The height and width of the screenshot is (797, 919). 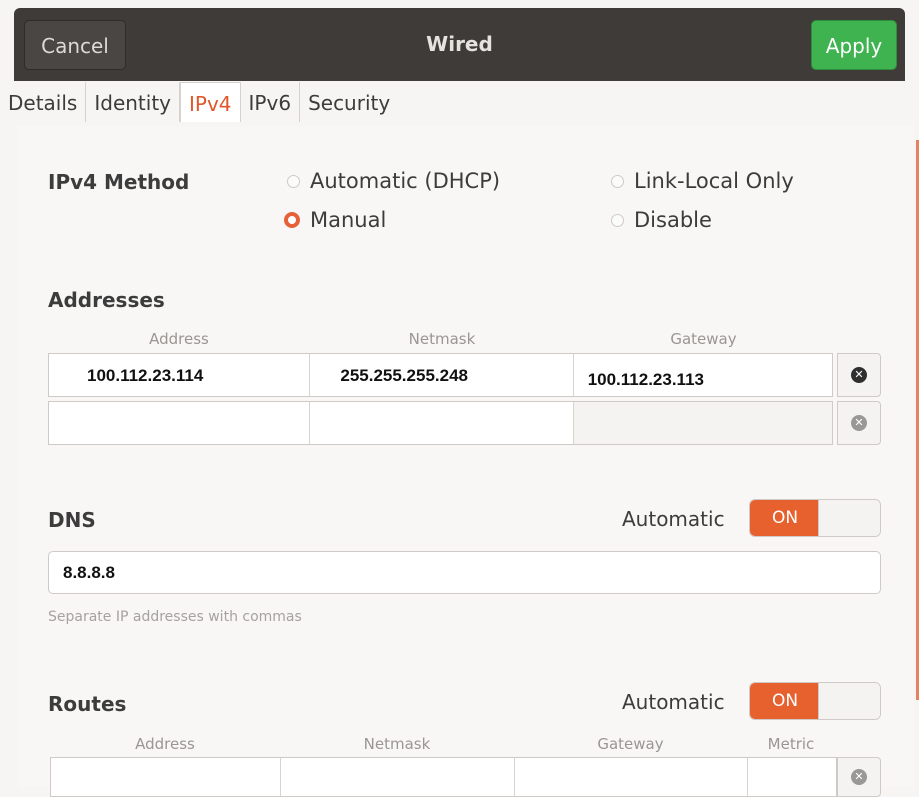 What do you see at coordinates (133, 102) in the screenshot?
I see `tab-identity: Identity` at bounding box center [133, 102].